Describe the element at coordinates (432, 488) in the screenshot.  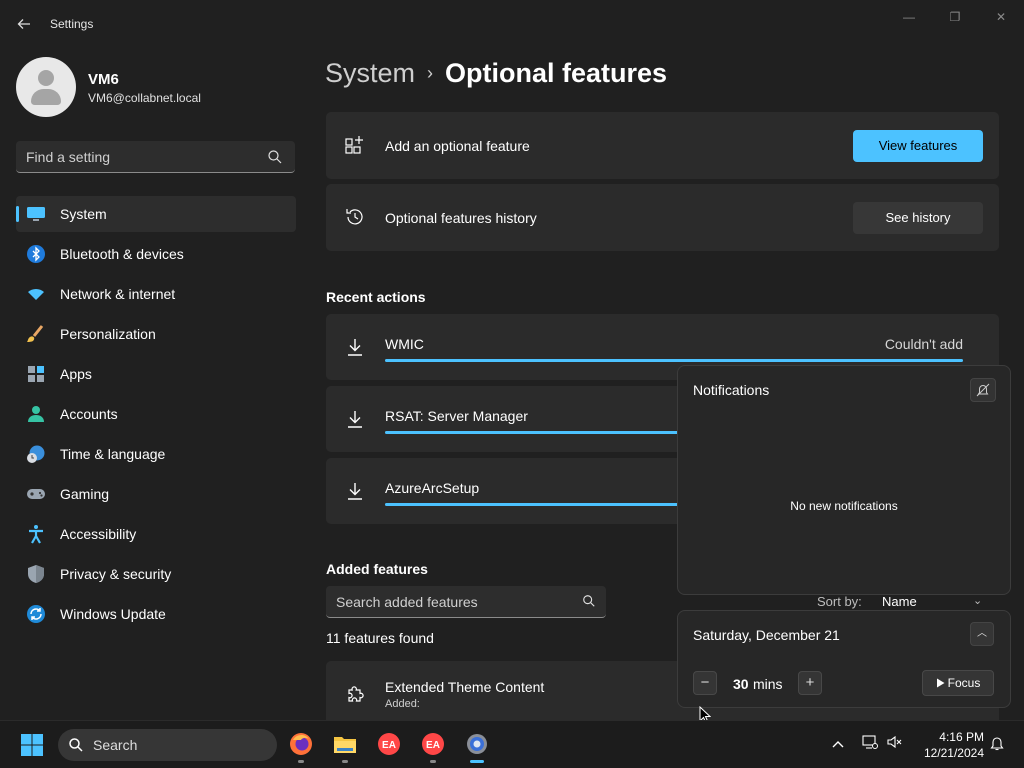
I see `recent-action-name: AzureArcSetup` at that location.